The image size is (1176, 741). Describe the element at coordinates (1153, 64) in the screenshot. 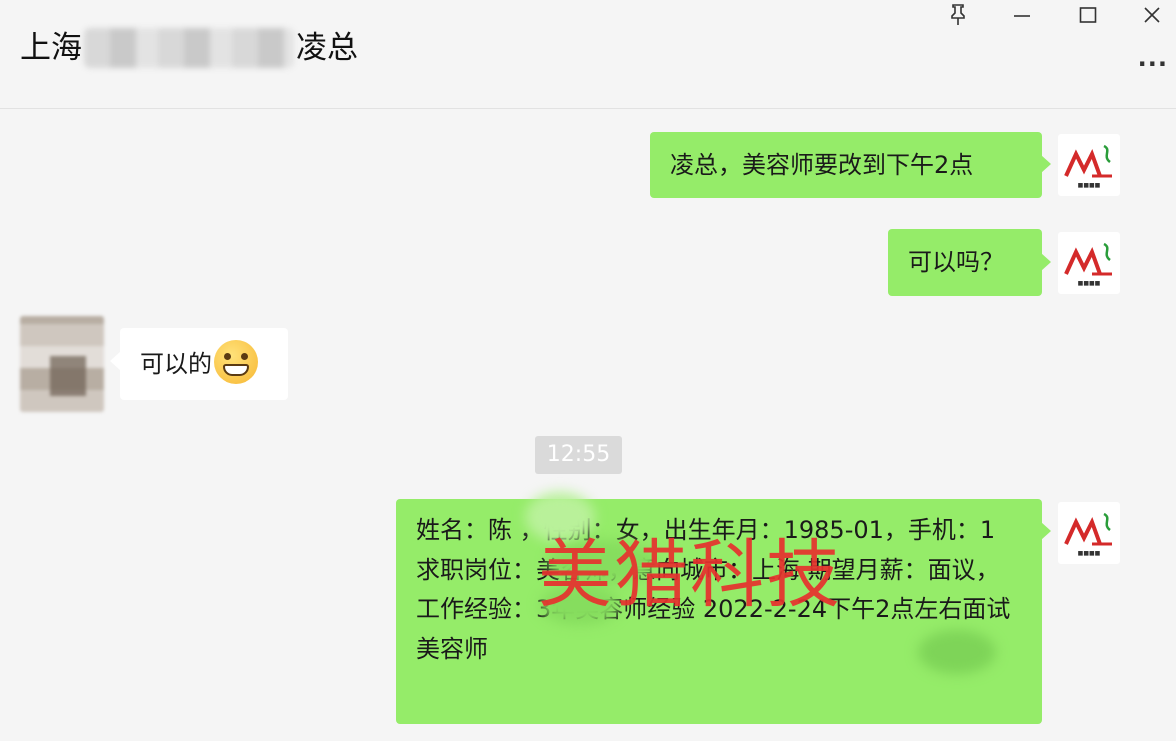

I see `more-options-button: ···` at that location.